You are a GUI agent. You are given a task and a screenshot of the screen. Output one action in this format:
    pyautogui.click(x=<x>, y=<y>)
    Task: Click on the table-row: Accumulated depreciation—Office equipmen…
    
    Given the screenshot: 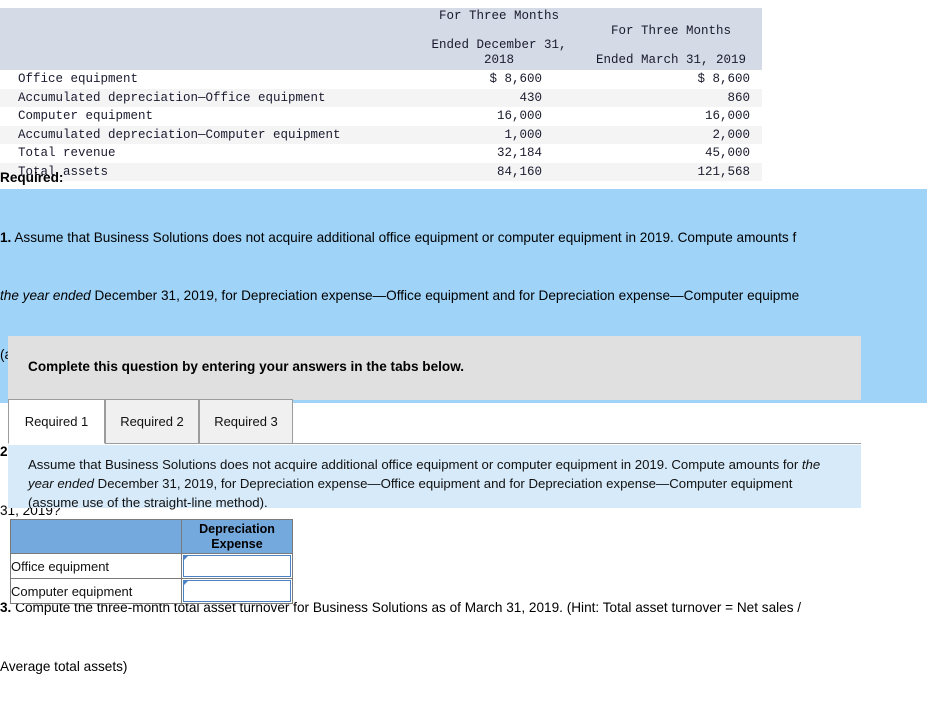 What is the action you would take?
    pyautogui.click(x=381, y=97)
    